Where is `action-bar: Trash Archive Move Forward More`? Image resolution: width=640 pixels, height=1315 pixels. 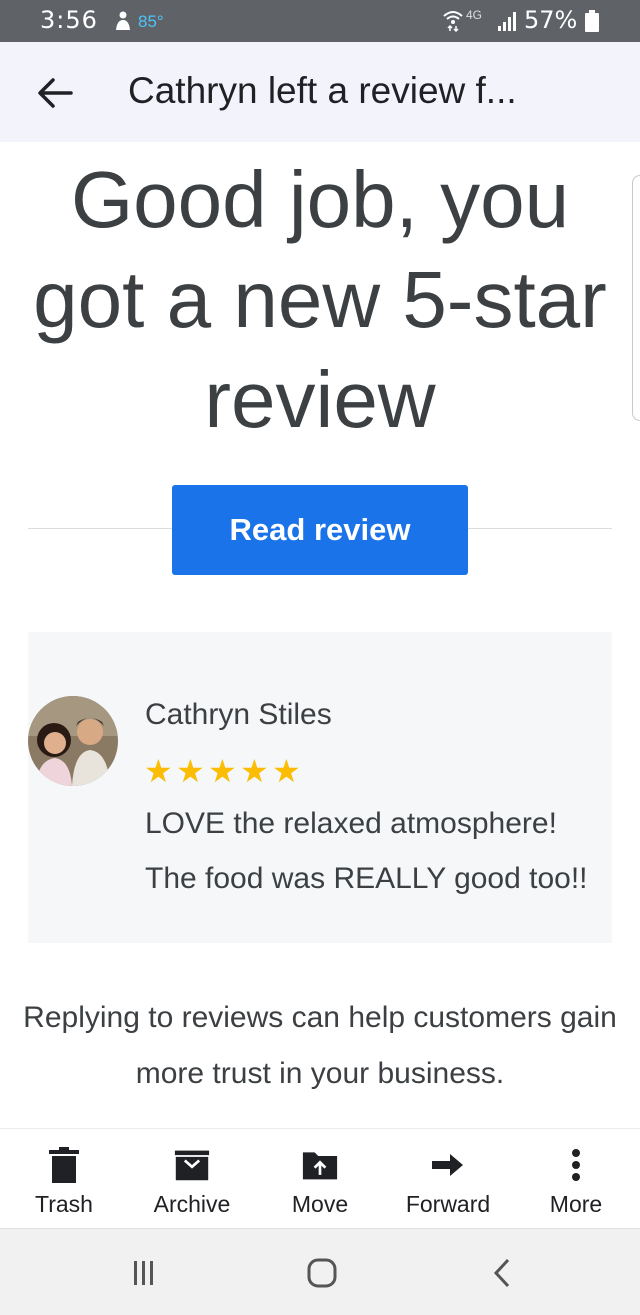
action-bar: Trash Archive Move Forward More is located at coordinates (320, 1178).